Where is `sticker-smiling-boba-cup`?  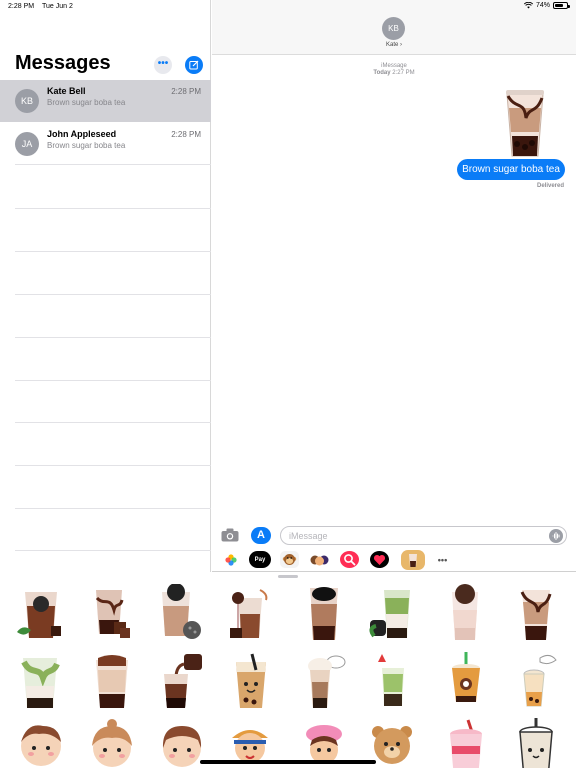 sticker-smiling-boba-cup is located at coordinates (250, 682).